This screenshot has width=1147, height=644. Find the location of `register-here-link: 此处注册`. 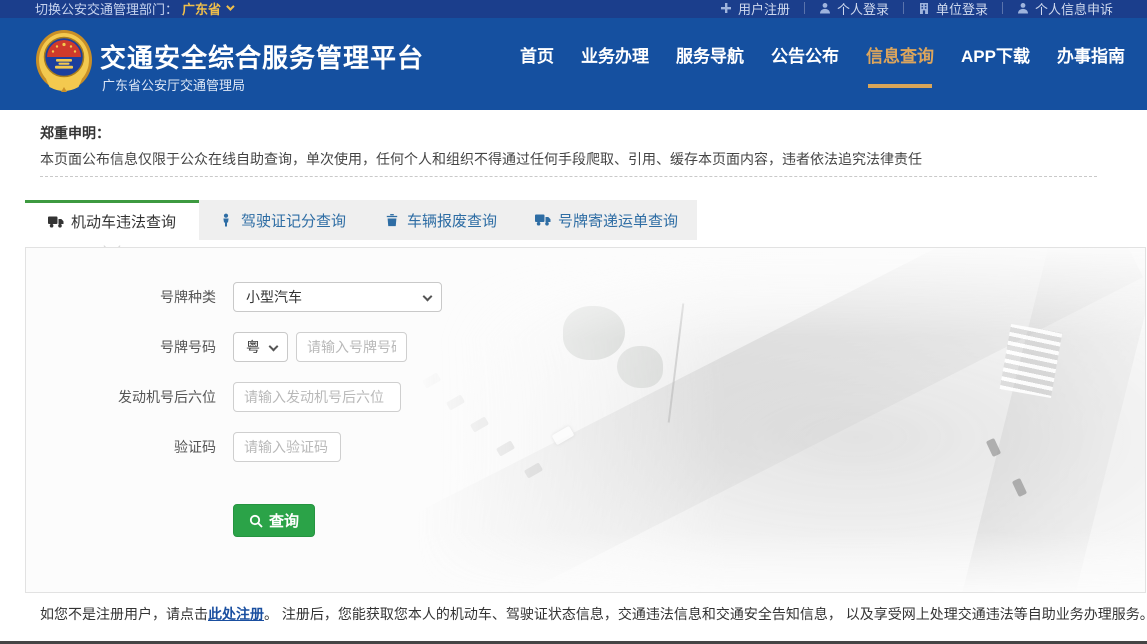

register-here-link: 此处注册 is located at coordinates (236, 614).